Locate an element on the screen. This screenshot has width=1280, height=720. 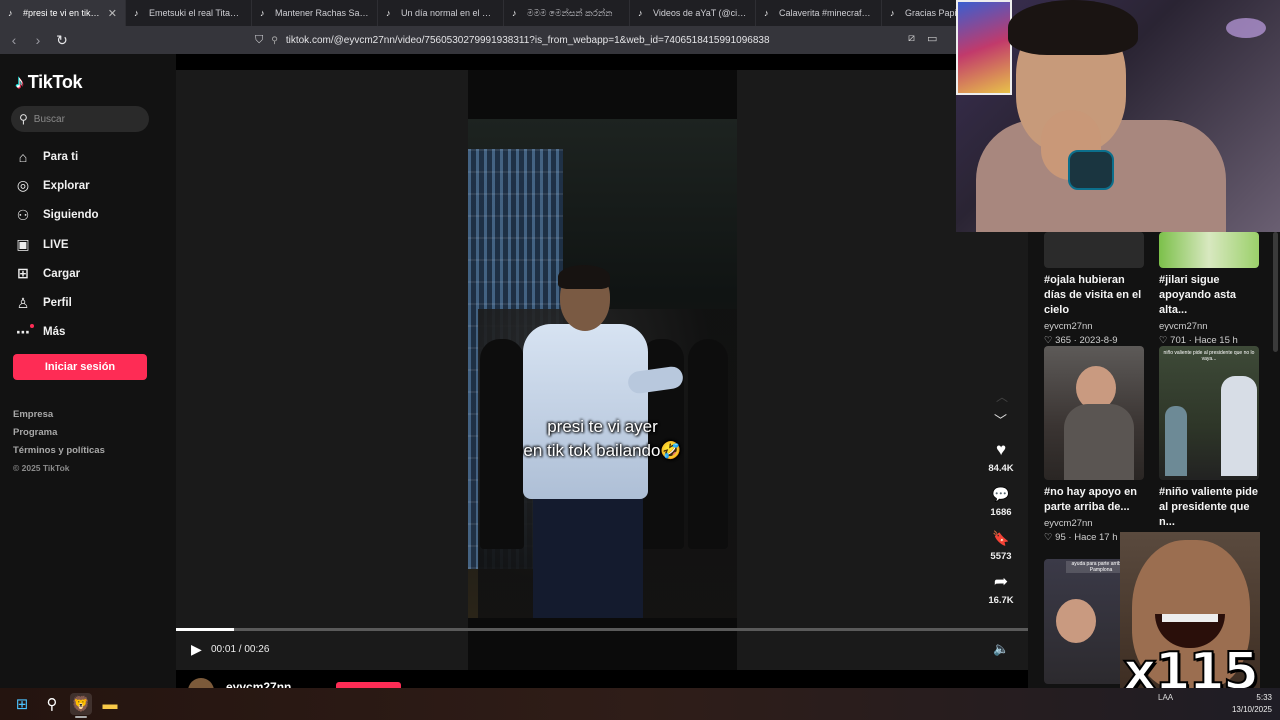
windows-start-icon: ⊞ is located at coordinates (22, 704).